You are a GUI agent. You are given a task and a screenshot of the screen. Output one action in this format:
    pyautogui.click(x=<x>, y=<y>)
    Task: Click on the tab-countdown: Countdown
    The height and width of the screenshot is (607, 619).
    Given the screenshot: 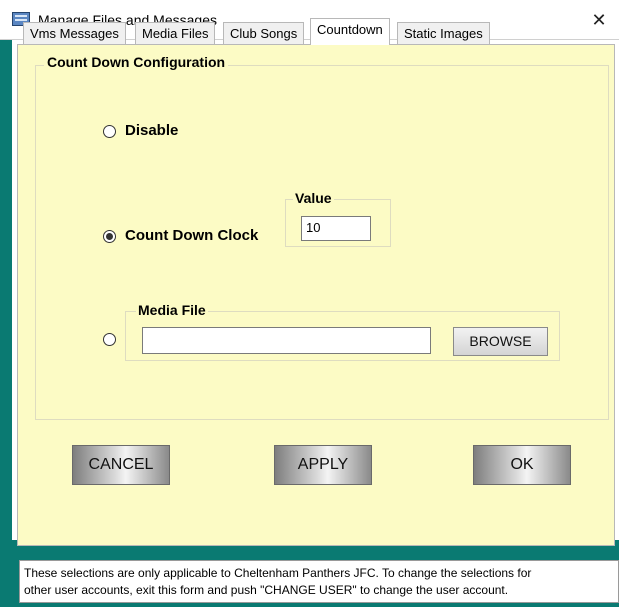 What is the action you would take?
    pyautogui.click(x=350, y=31)
    